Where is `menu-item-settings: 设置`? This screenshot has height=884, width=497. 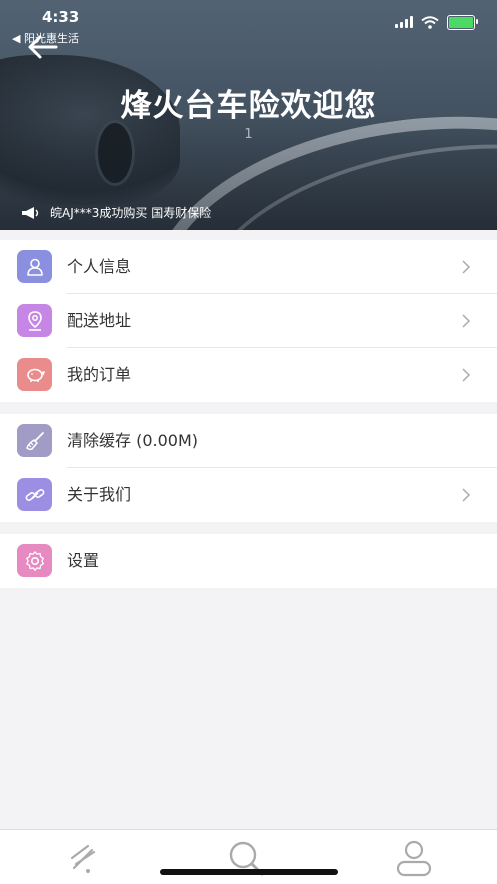
menu-item-settings: 设置 is located at coordinates (248, 561).